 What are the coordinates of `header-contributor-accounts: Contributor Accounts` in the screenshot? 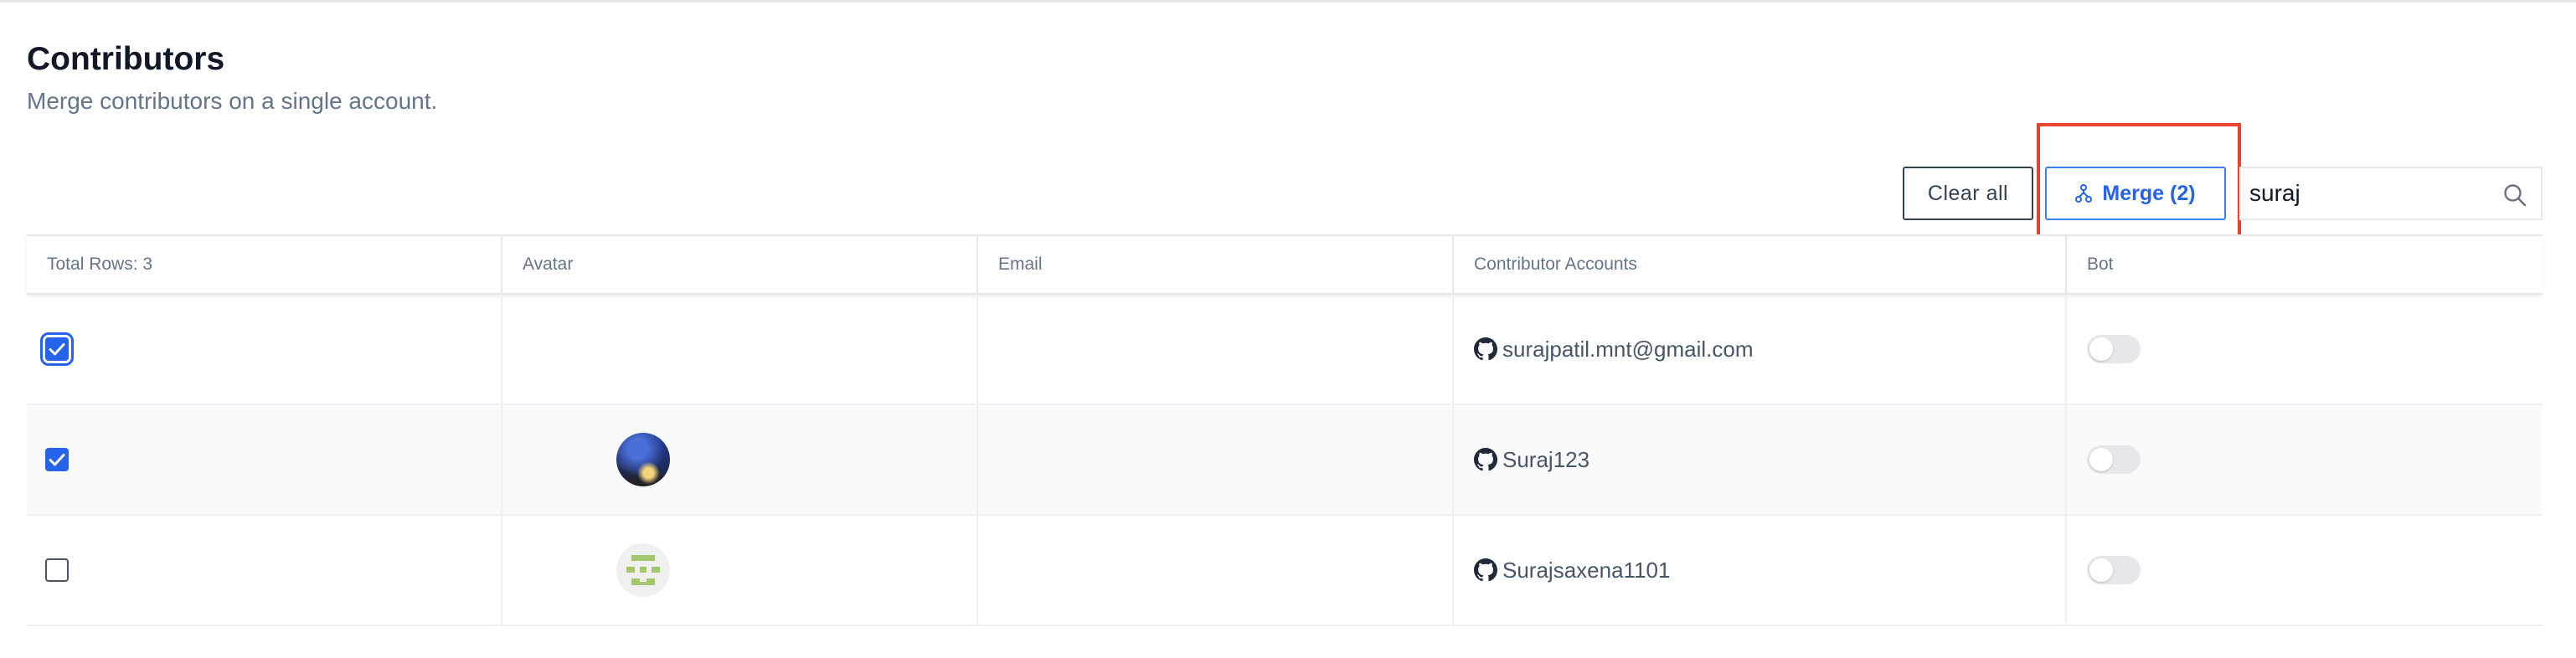 It's located at (1760, 264).